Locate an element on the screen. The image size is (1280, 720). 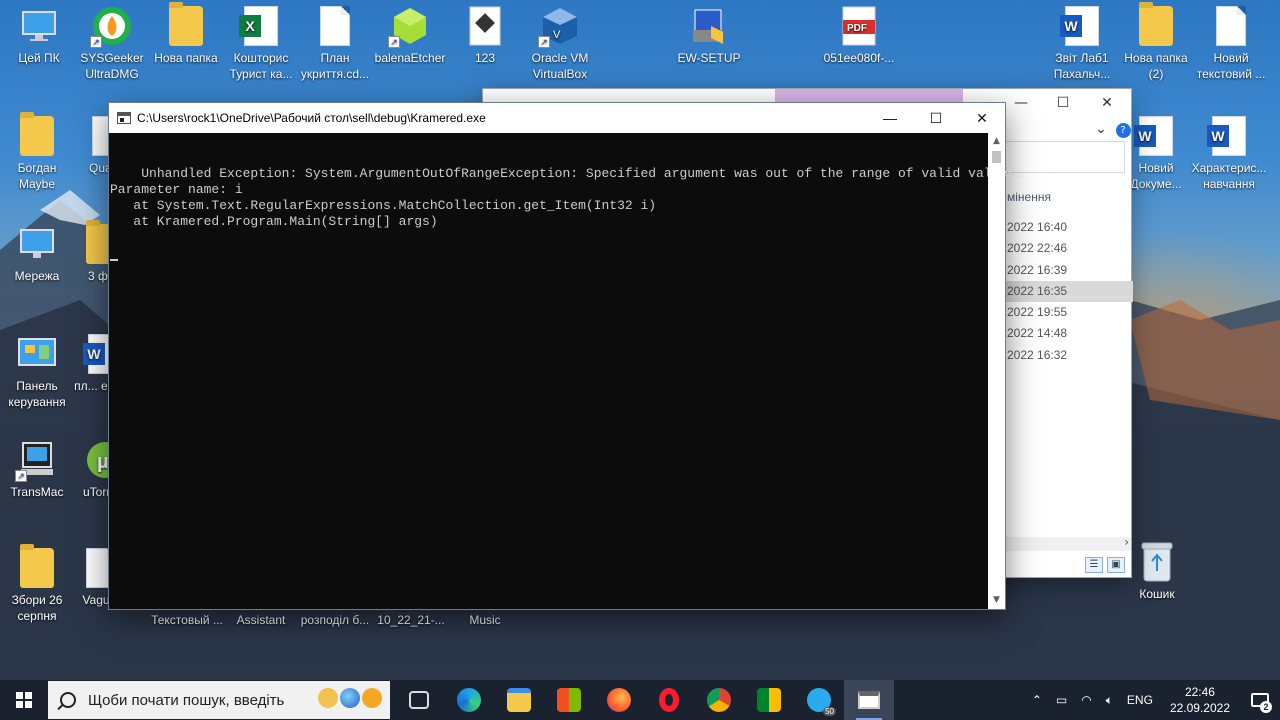
minimize-button: — is located at coordinates (890, 118).